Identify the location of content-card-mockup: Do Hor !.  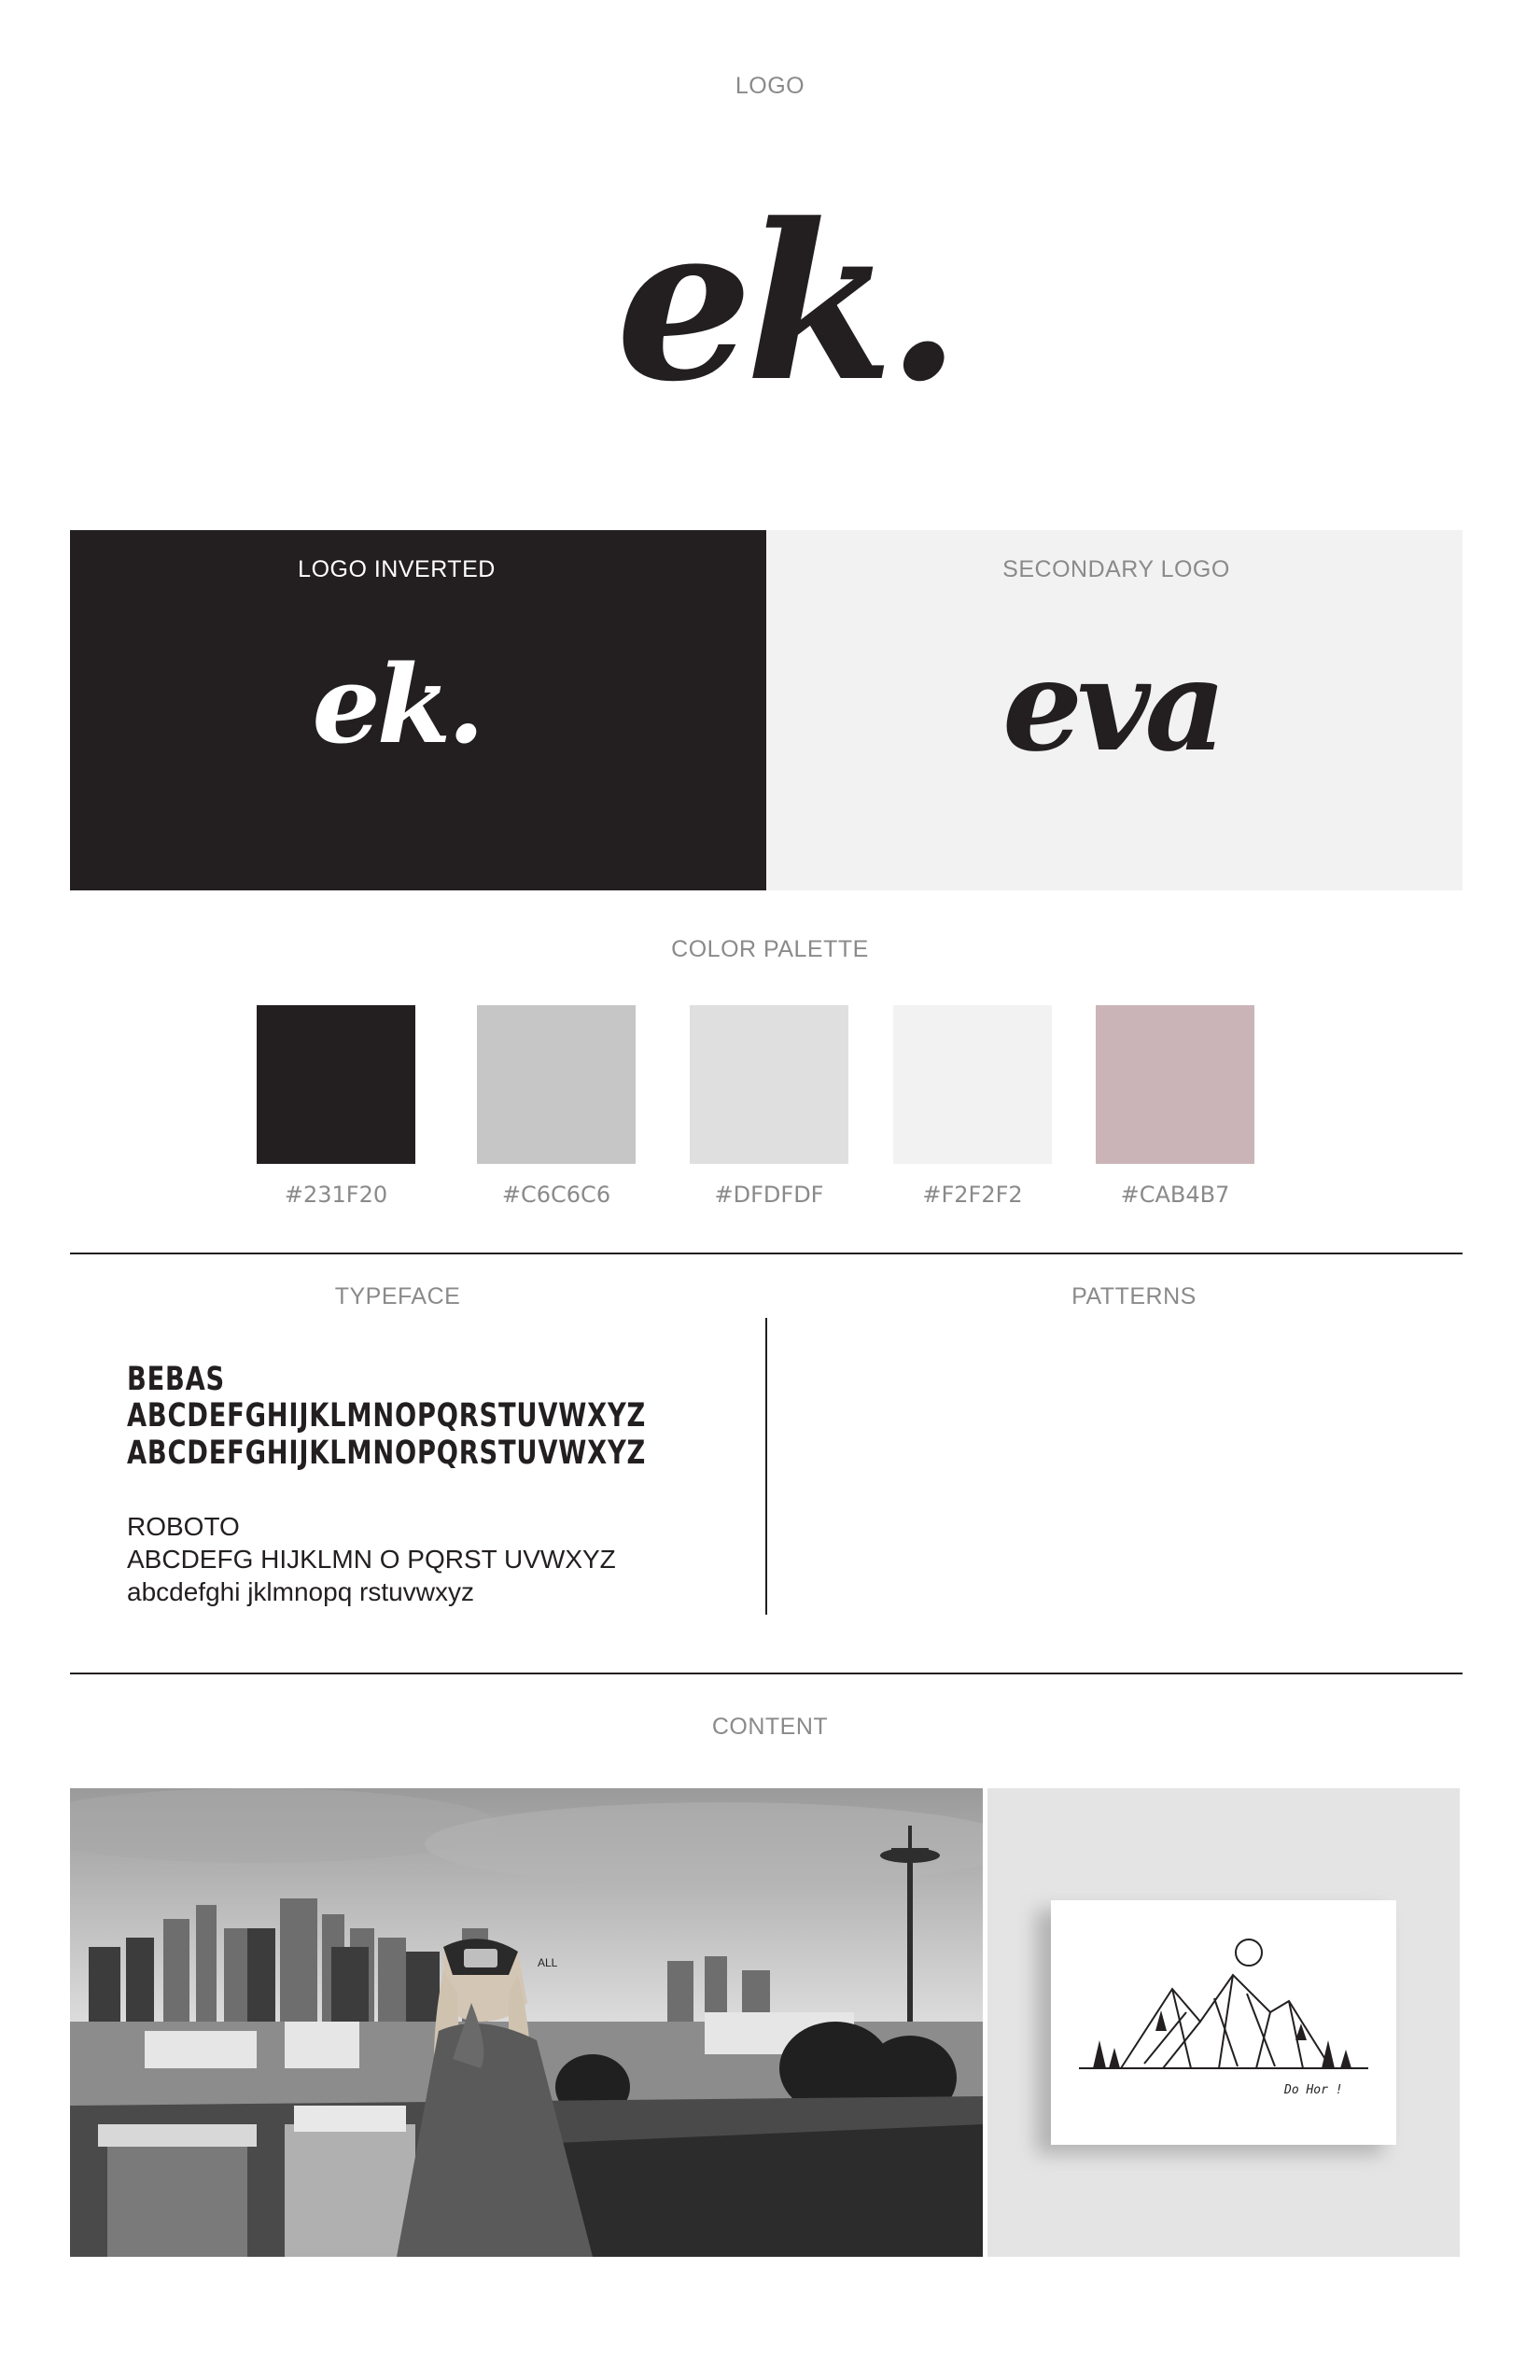
(1223, 2022).